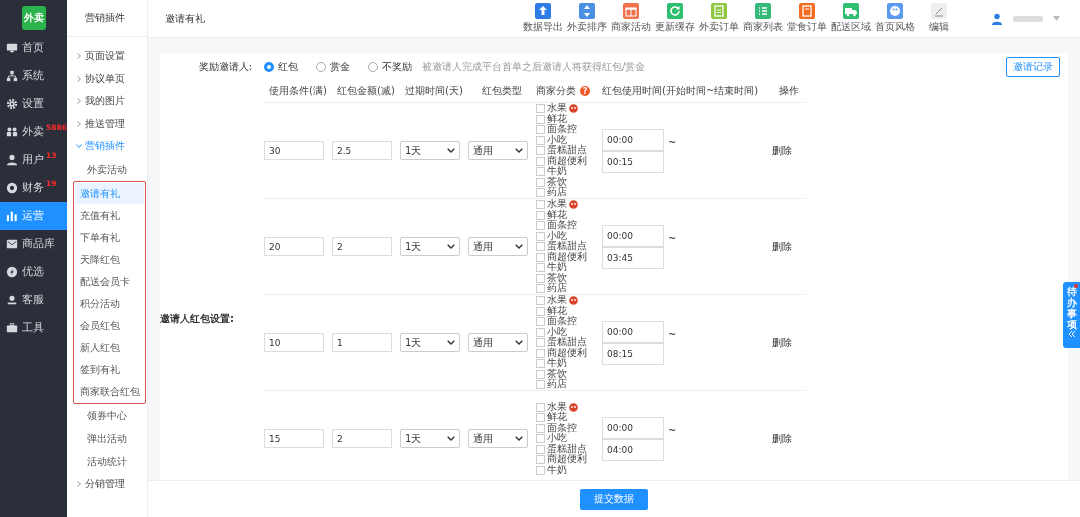 The height and width of the screenshot is (517, 1080). Describe the element at coordinates (763, 18) in the screenshot. I see `toolbar-button: 商家列表` at that location.